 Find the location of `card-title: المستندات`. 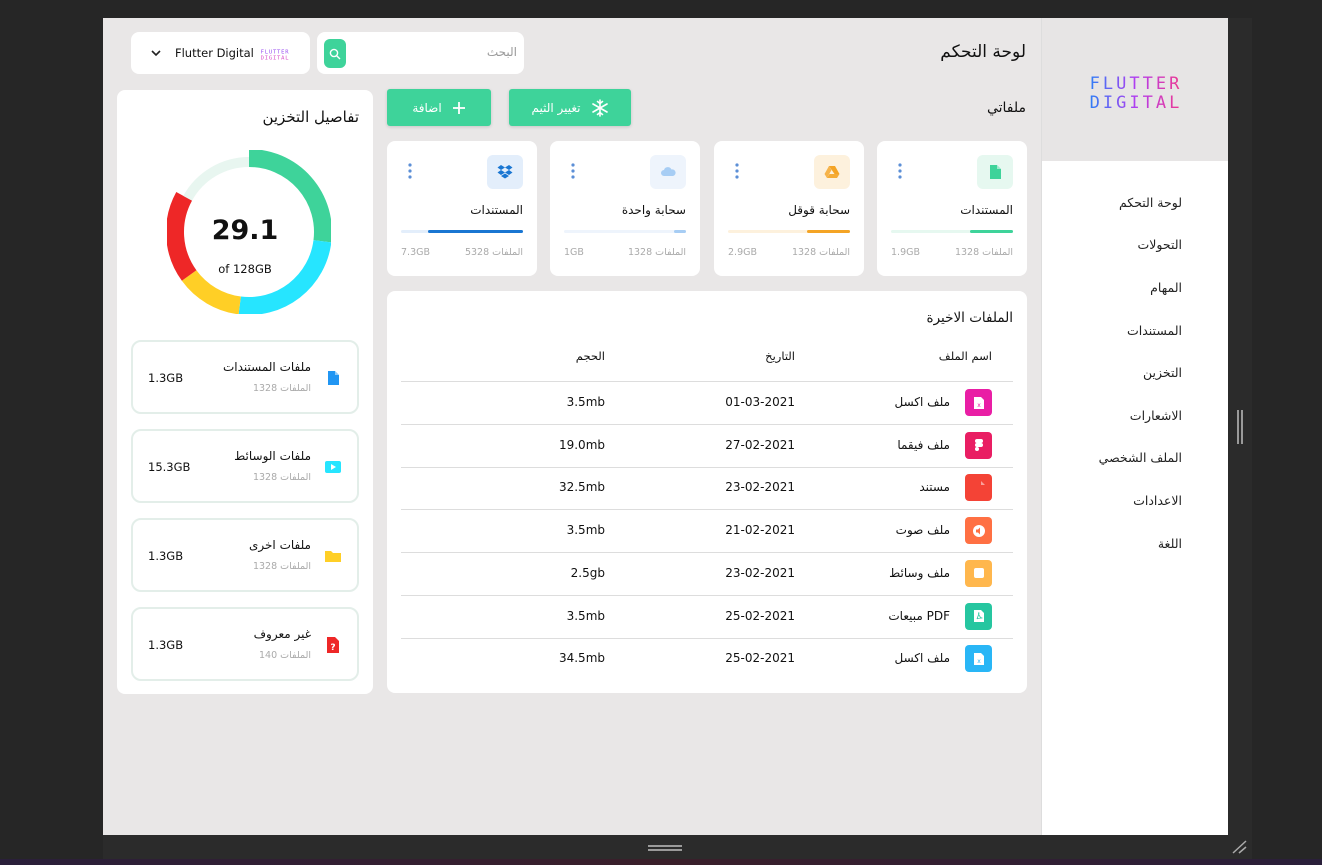

card-title: المستندات is located at coordinates (496, 210).